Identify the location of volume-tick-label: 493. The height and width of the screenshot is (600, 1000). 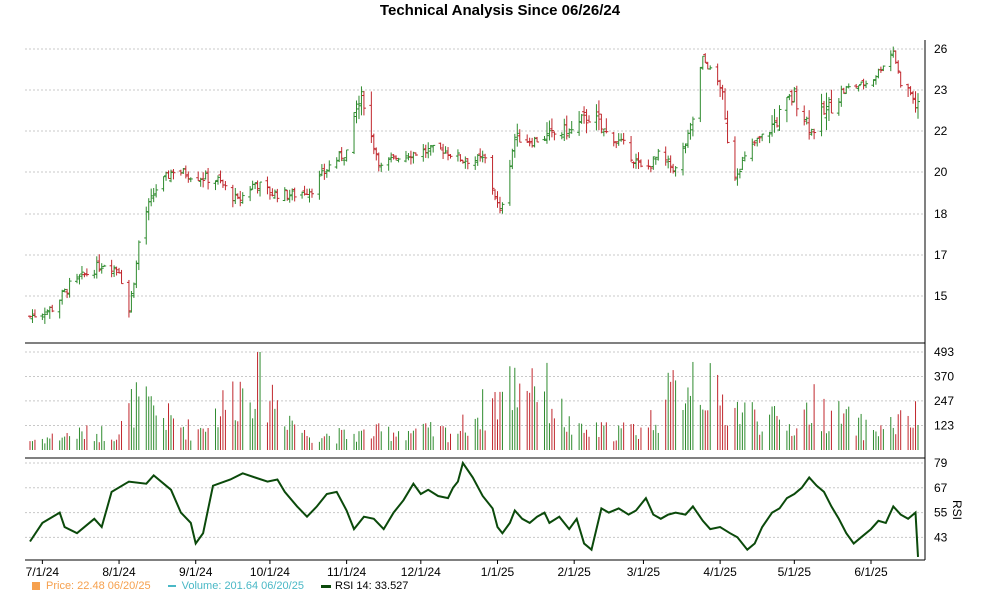
(944, 352).